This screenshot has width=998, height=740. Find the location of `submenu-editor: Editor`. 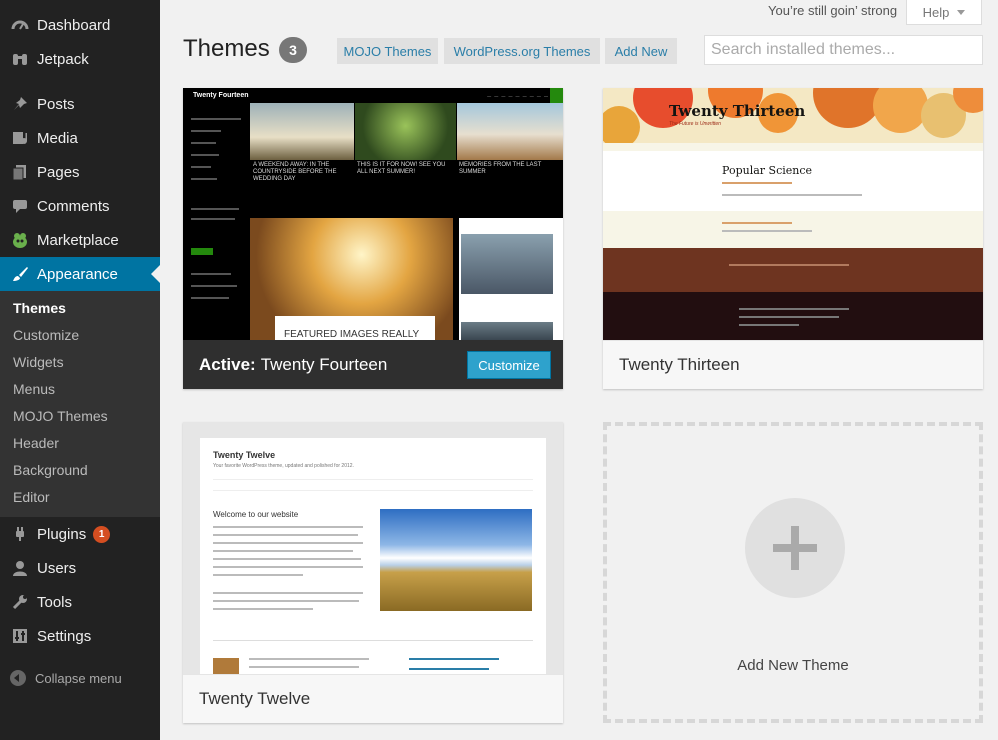

submenu-editor: Editor is located at coordinates (80, 497).